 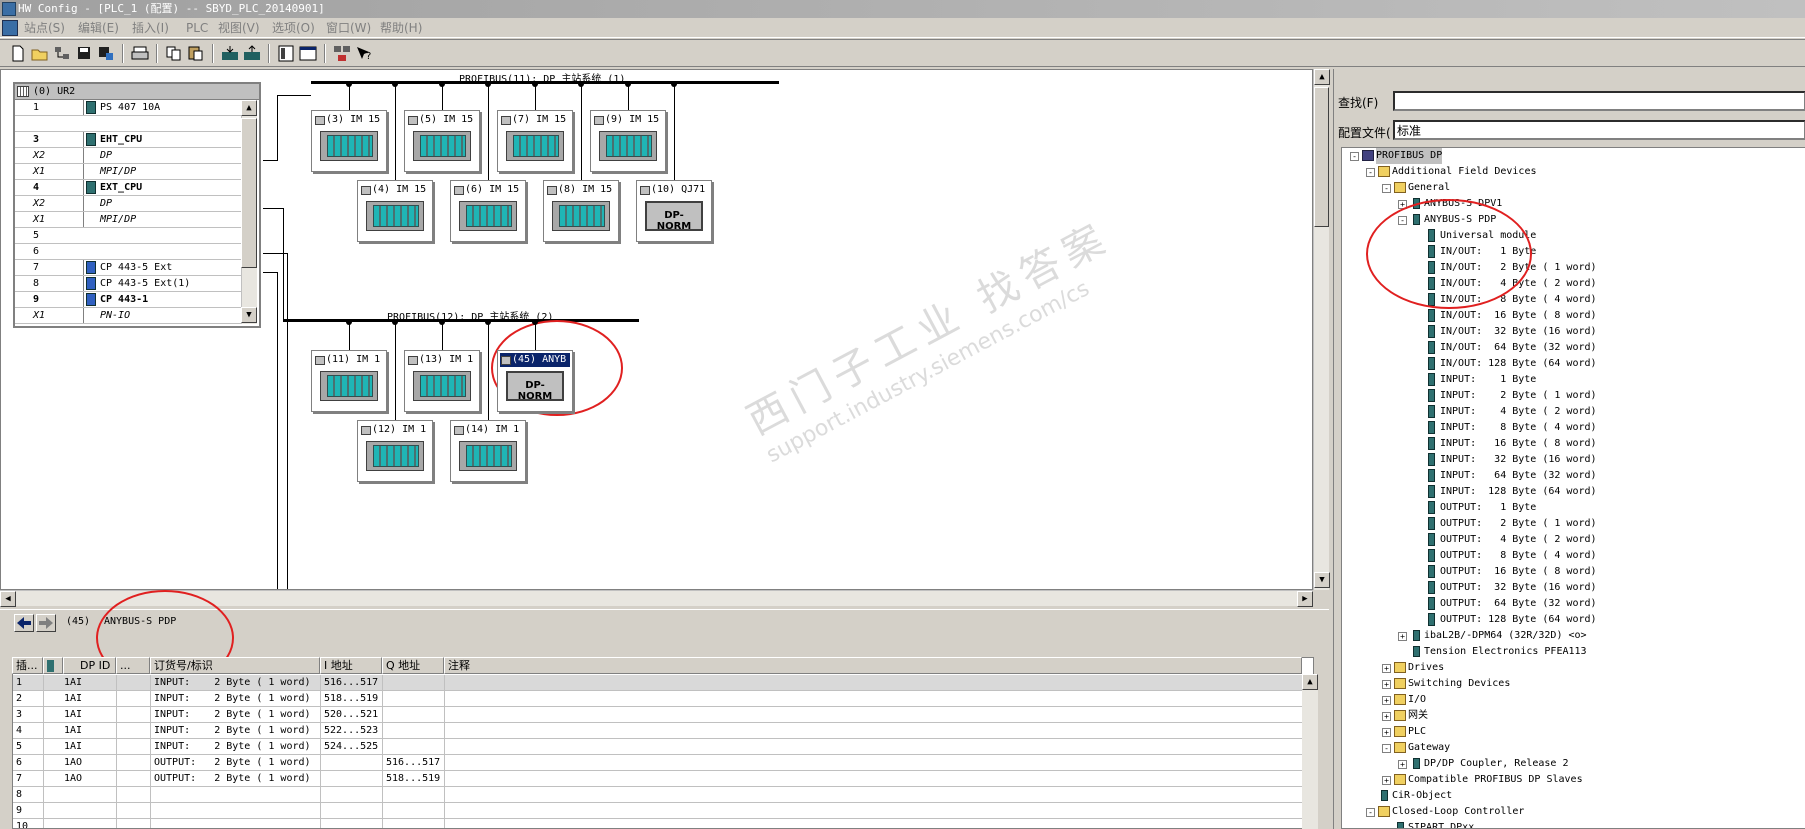 I want to click on rack-row: 7 CP 443-5 Ext, so click(x=128, y=268).